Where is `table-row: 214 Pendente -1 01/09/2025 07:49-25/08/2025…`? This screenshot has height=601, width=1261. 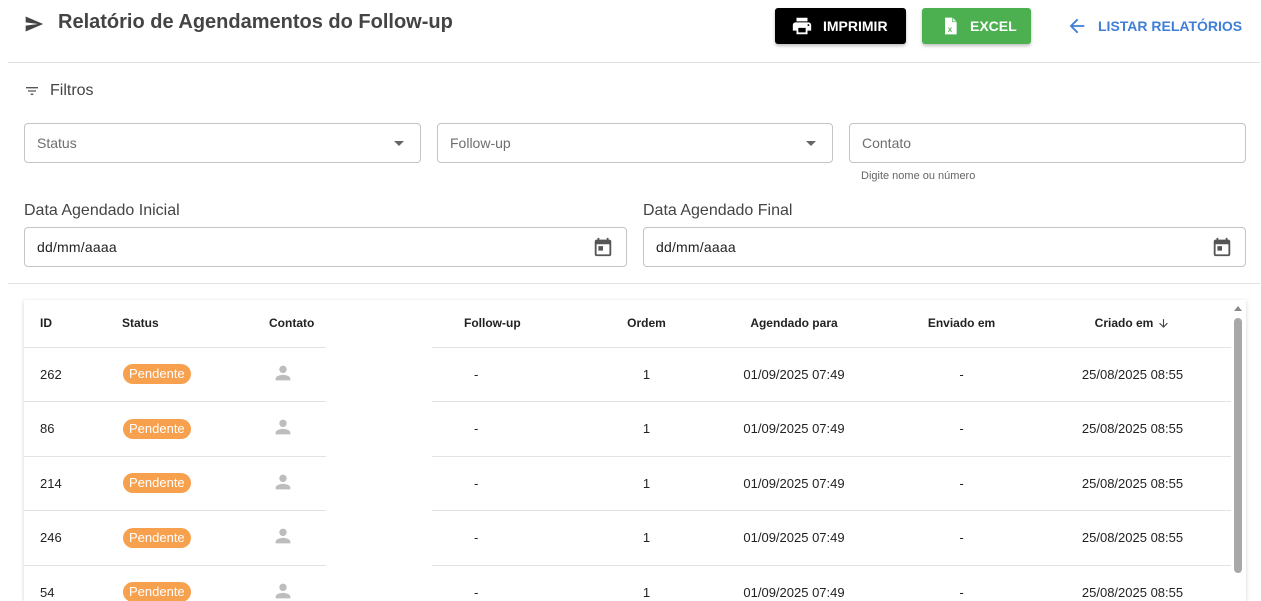
table-row: 214 Pendente -1 01/09/2025 07:49-25/08/2025… is located at coordinates (627, 483).